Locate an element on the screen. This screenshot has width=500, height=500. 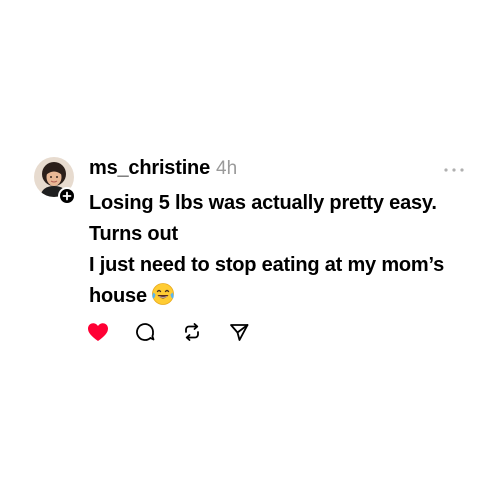
share-button is located at coordinates (239, 332).